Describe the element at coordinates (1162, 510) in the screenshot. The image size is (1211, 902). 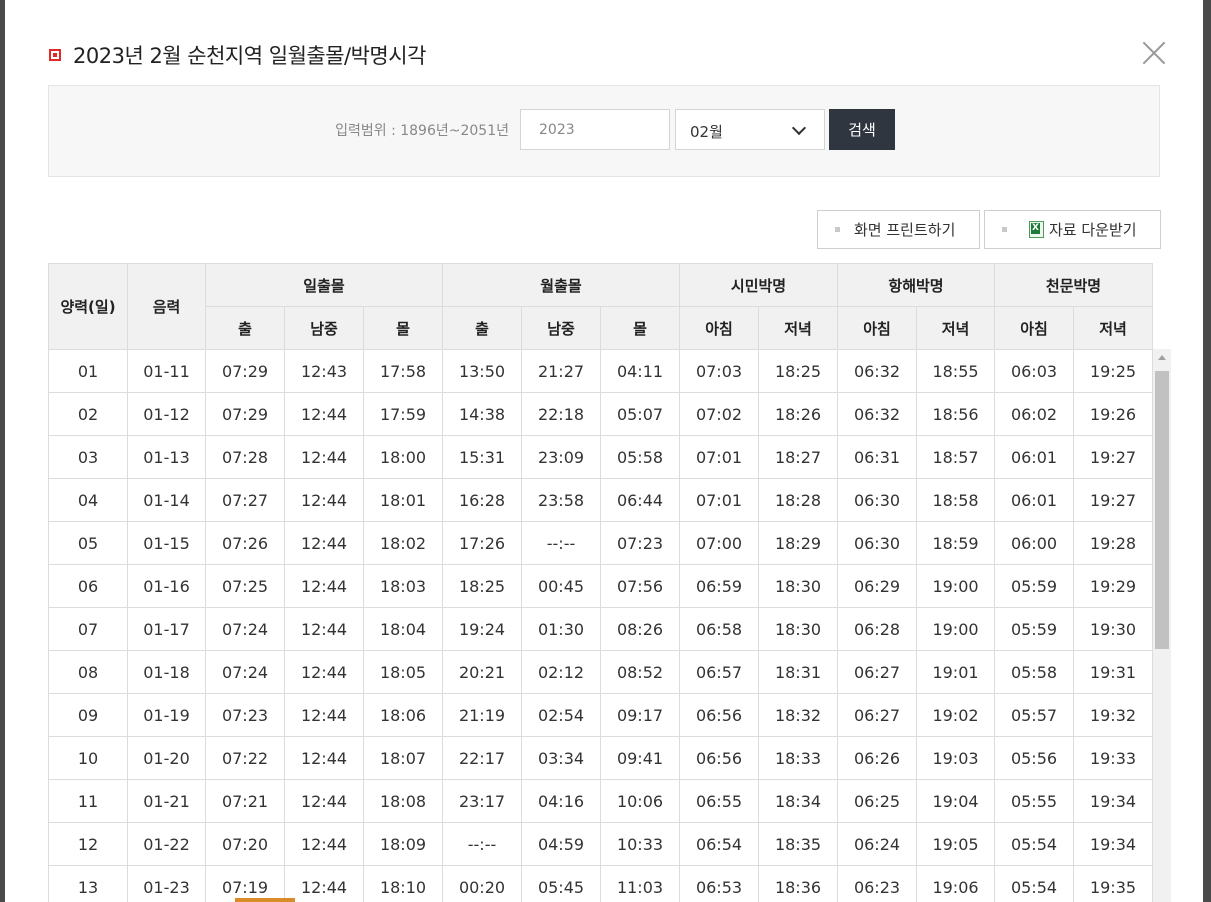
I see `scrollbar-thumb` at that location.